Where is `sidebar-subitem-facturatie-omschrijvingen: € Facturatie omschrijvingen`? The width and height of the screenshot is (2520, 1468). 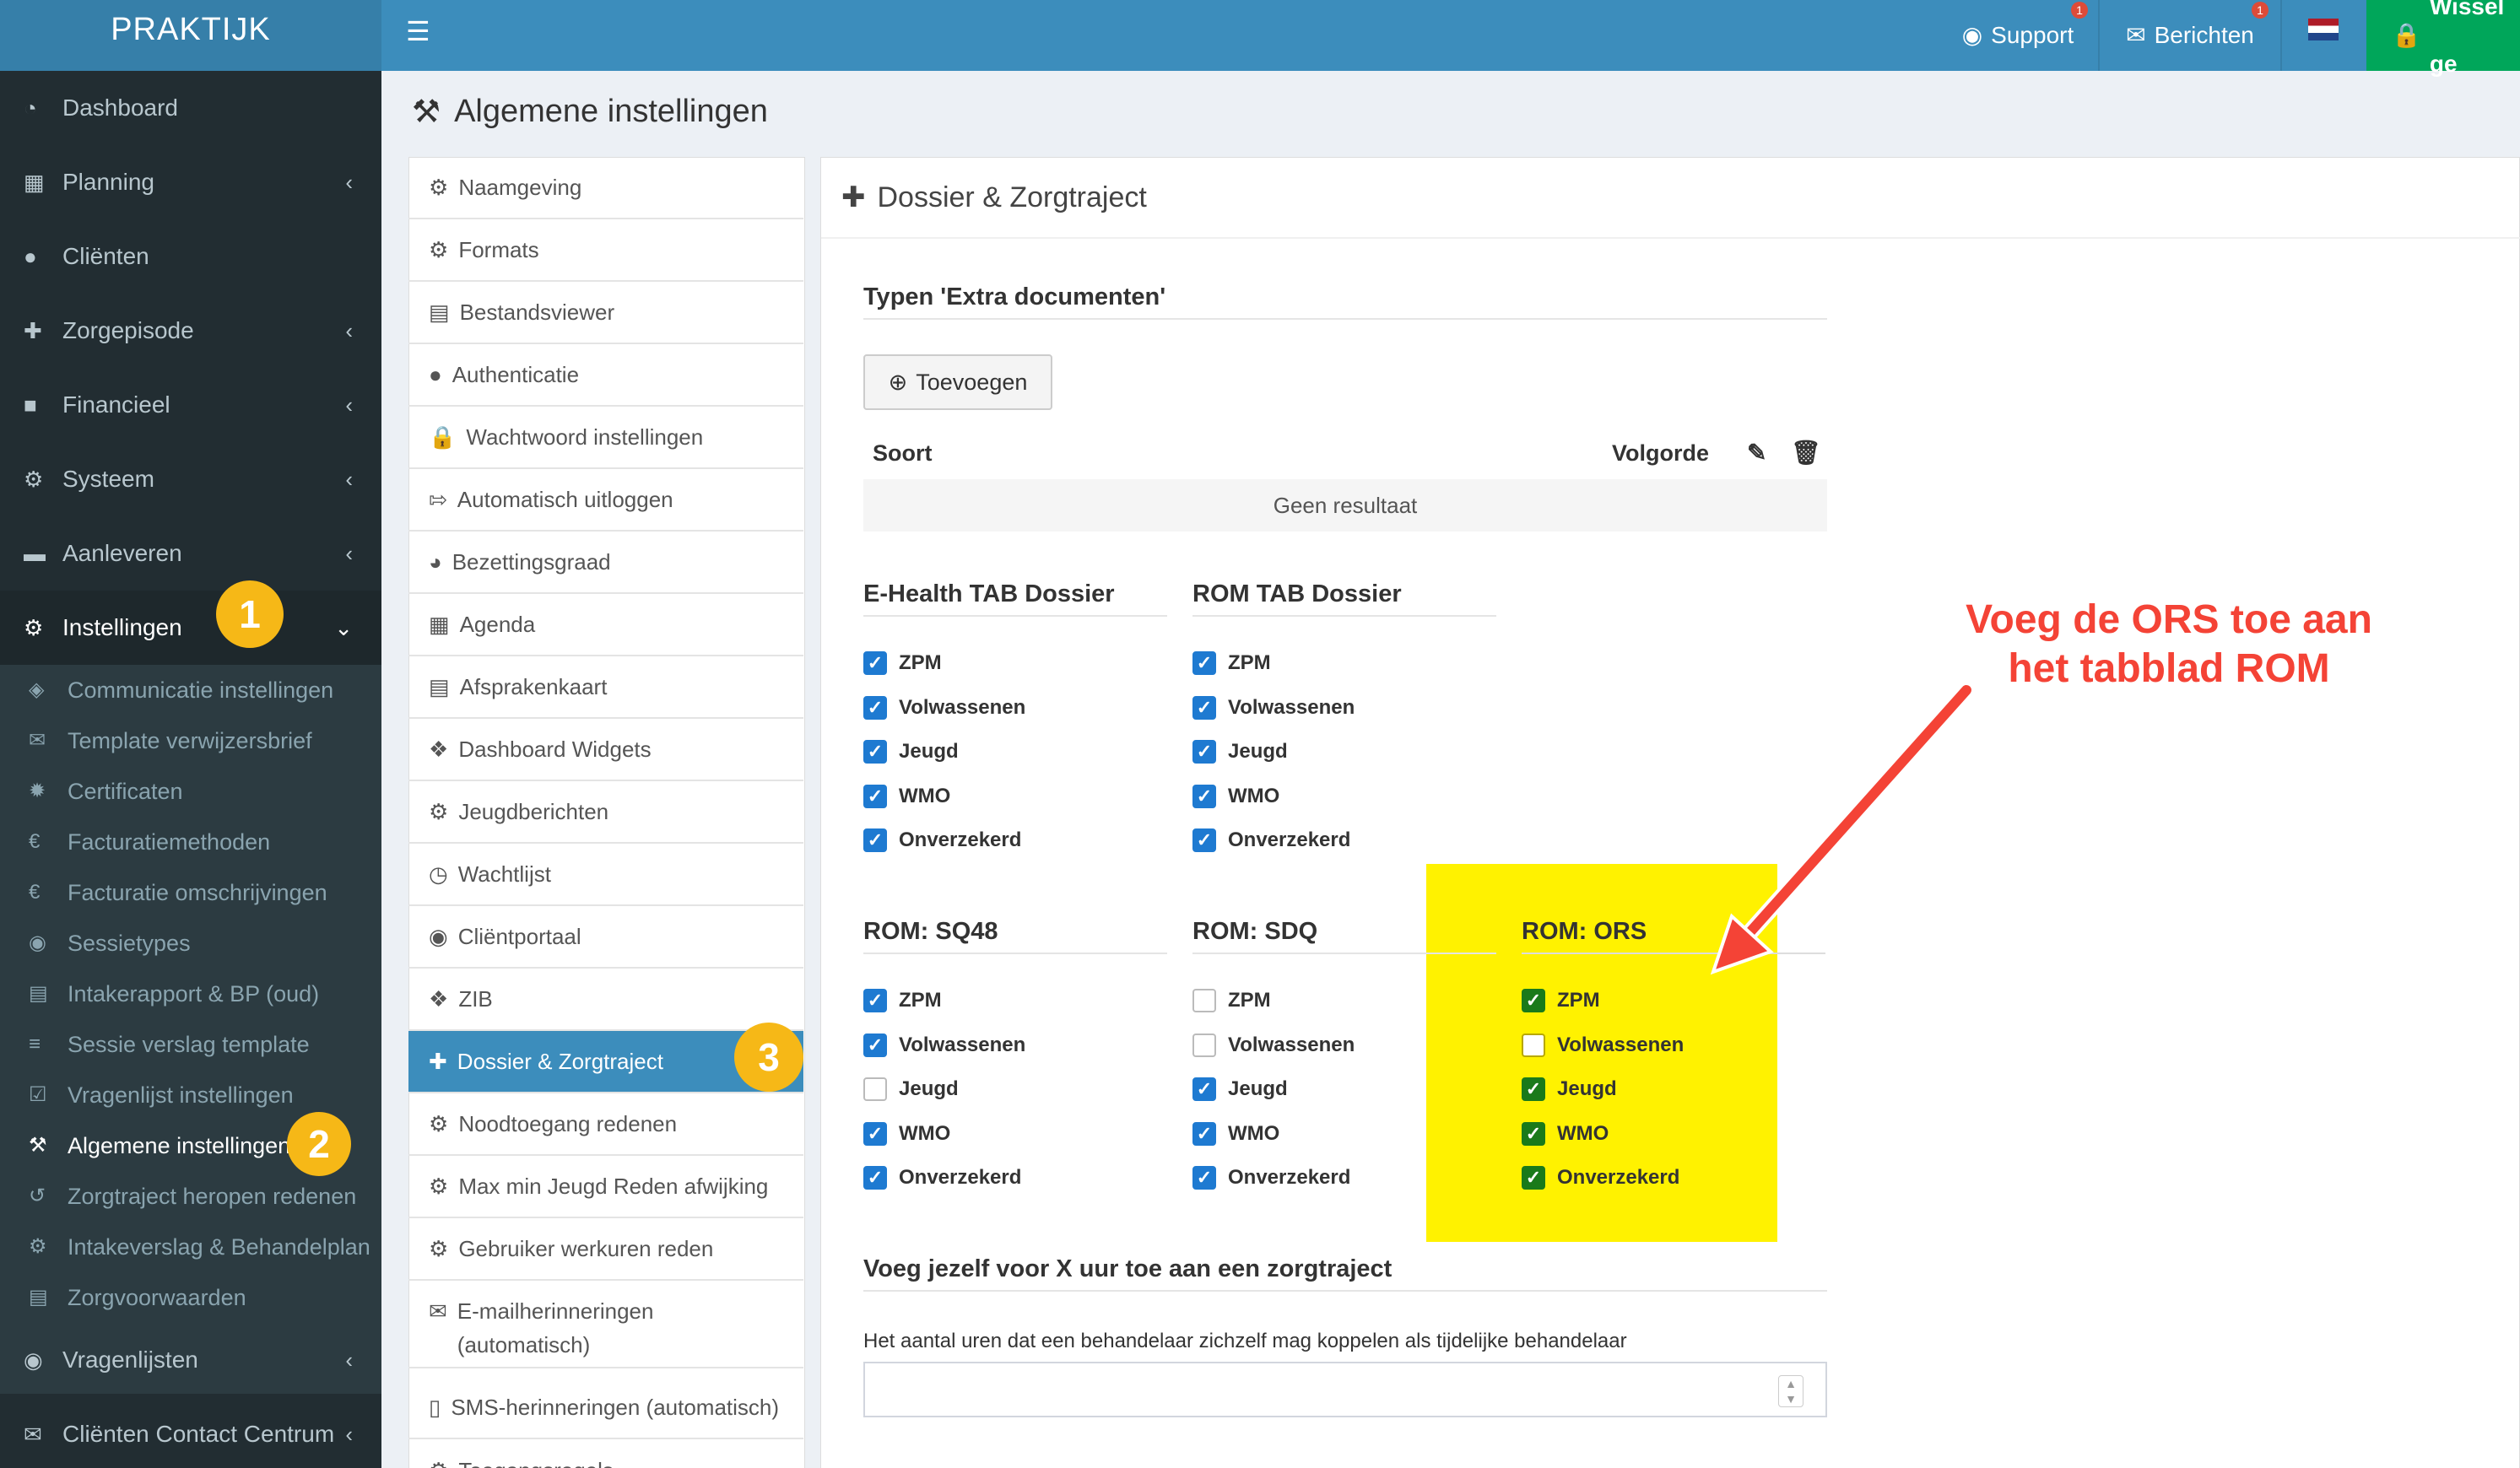
sidebar-subitem-facturatie-omschrijvingen: € Facturatie omschrijvingen is located at coordinates (190, 892).